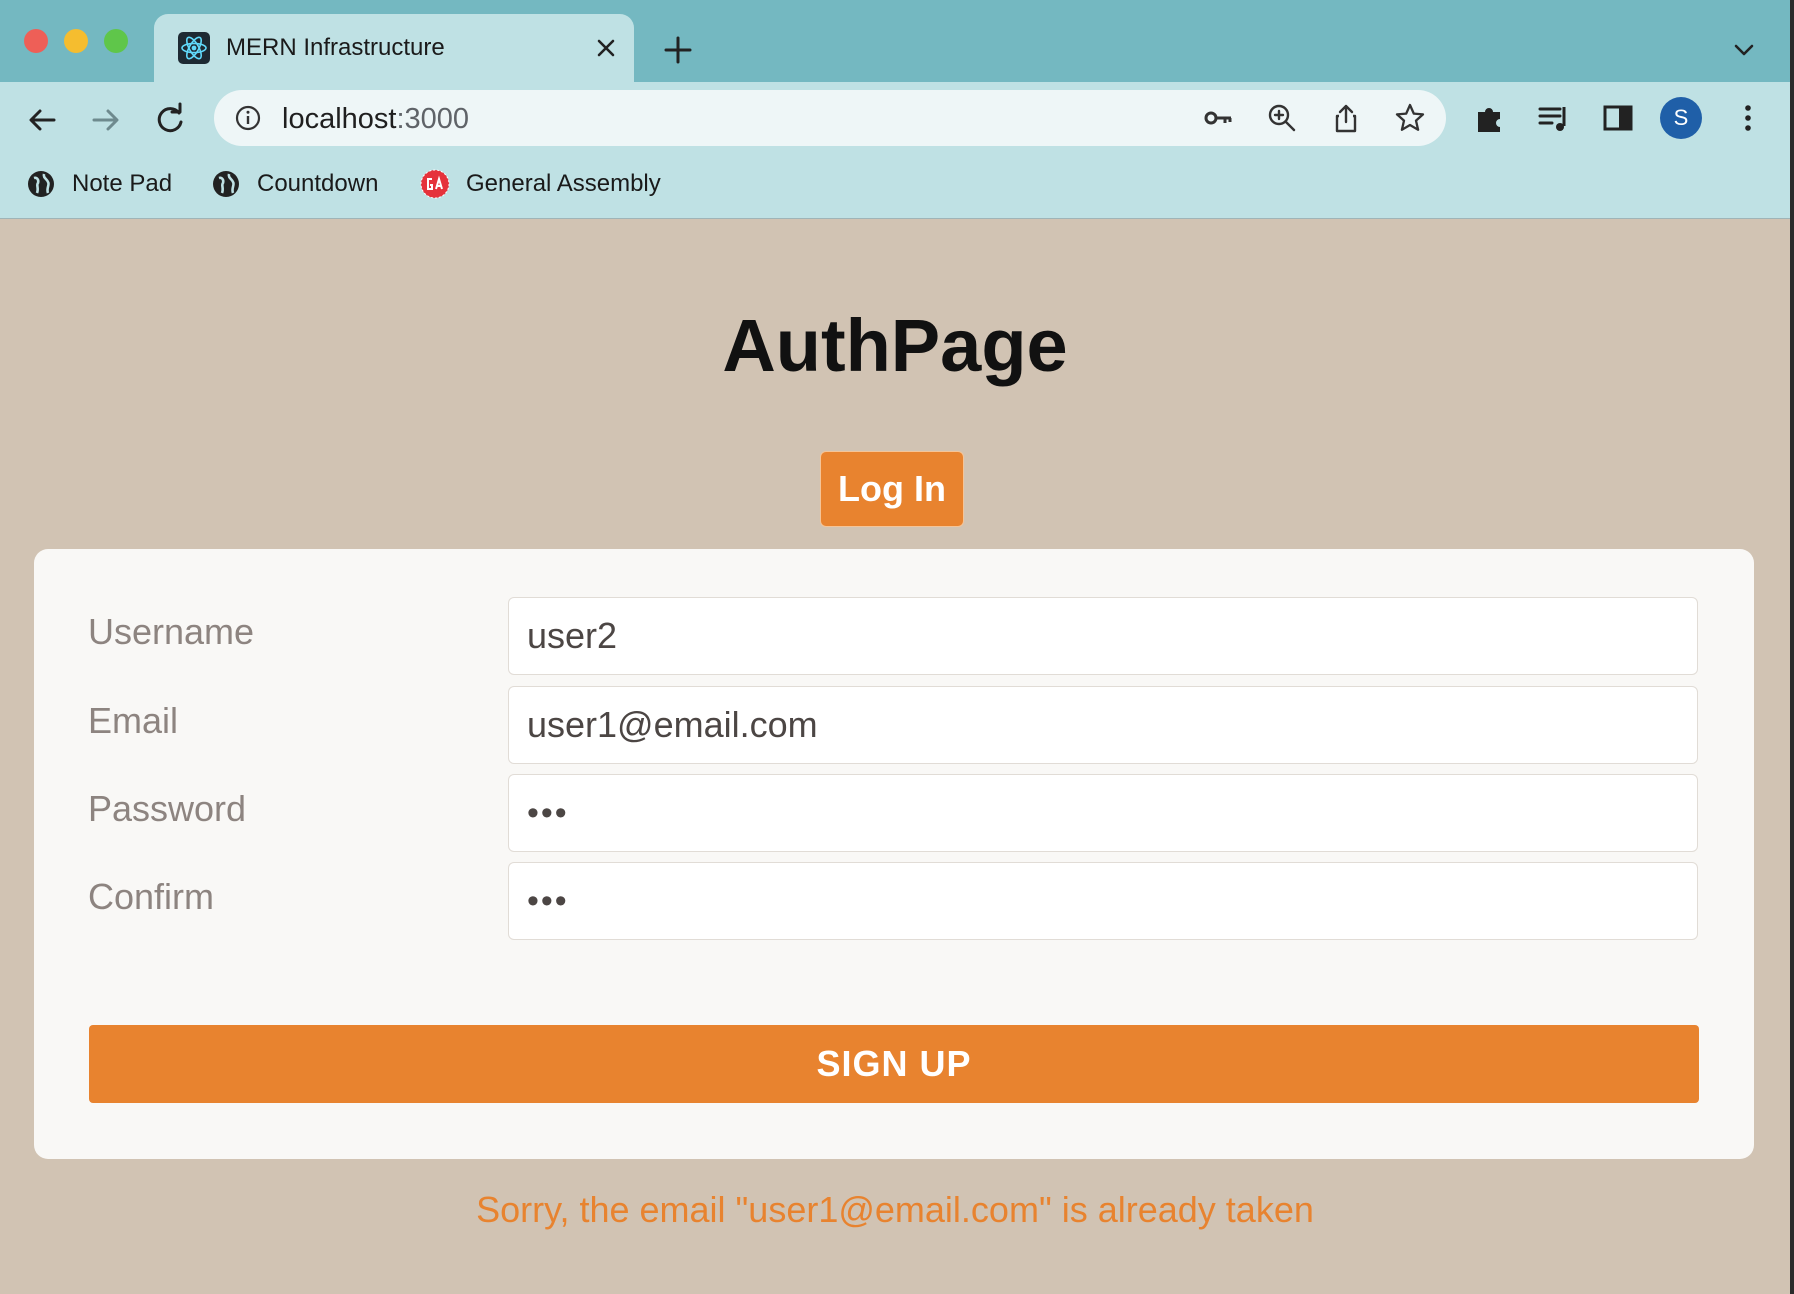  Describe the element at coordinates (1103, 725) in the screenshot. I see `email-input: user1@email.com` at that location.